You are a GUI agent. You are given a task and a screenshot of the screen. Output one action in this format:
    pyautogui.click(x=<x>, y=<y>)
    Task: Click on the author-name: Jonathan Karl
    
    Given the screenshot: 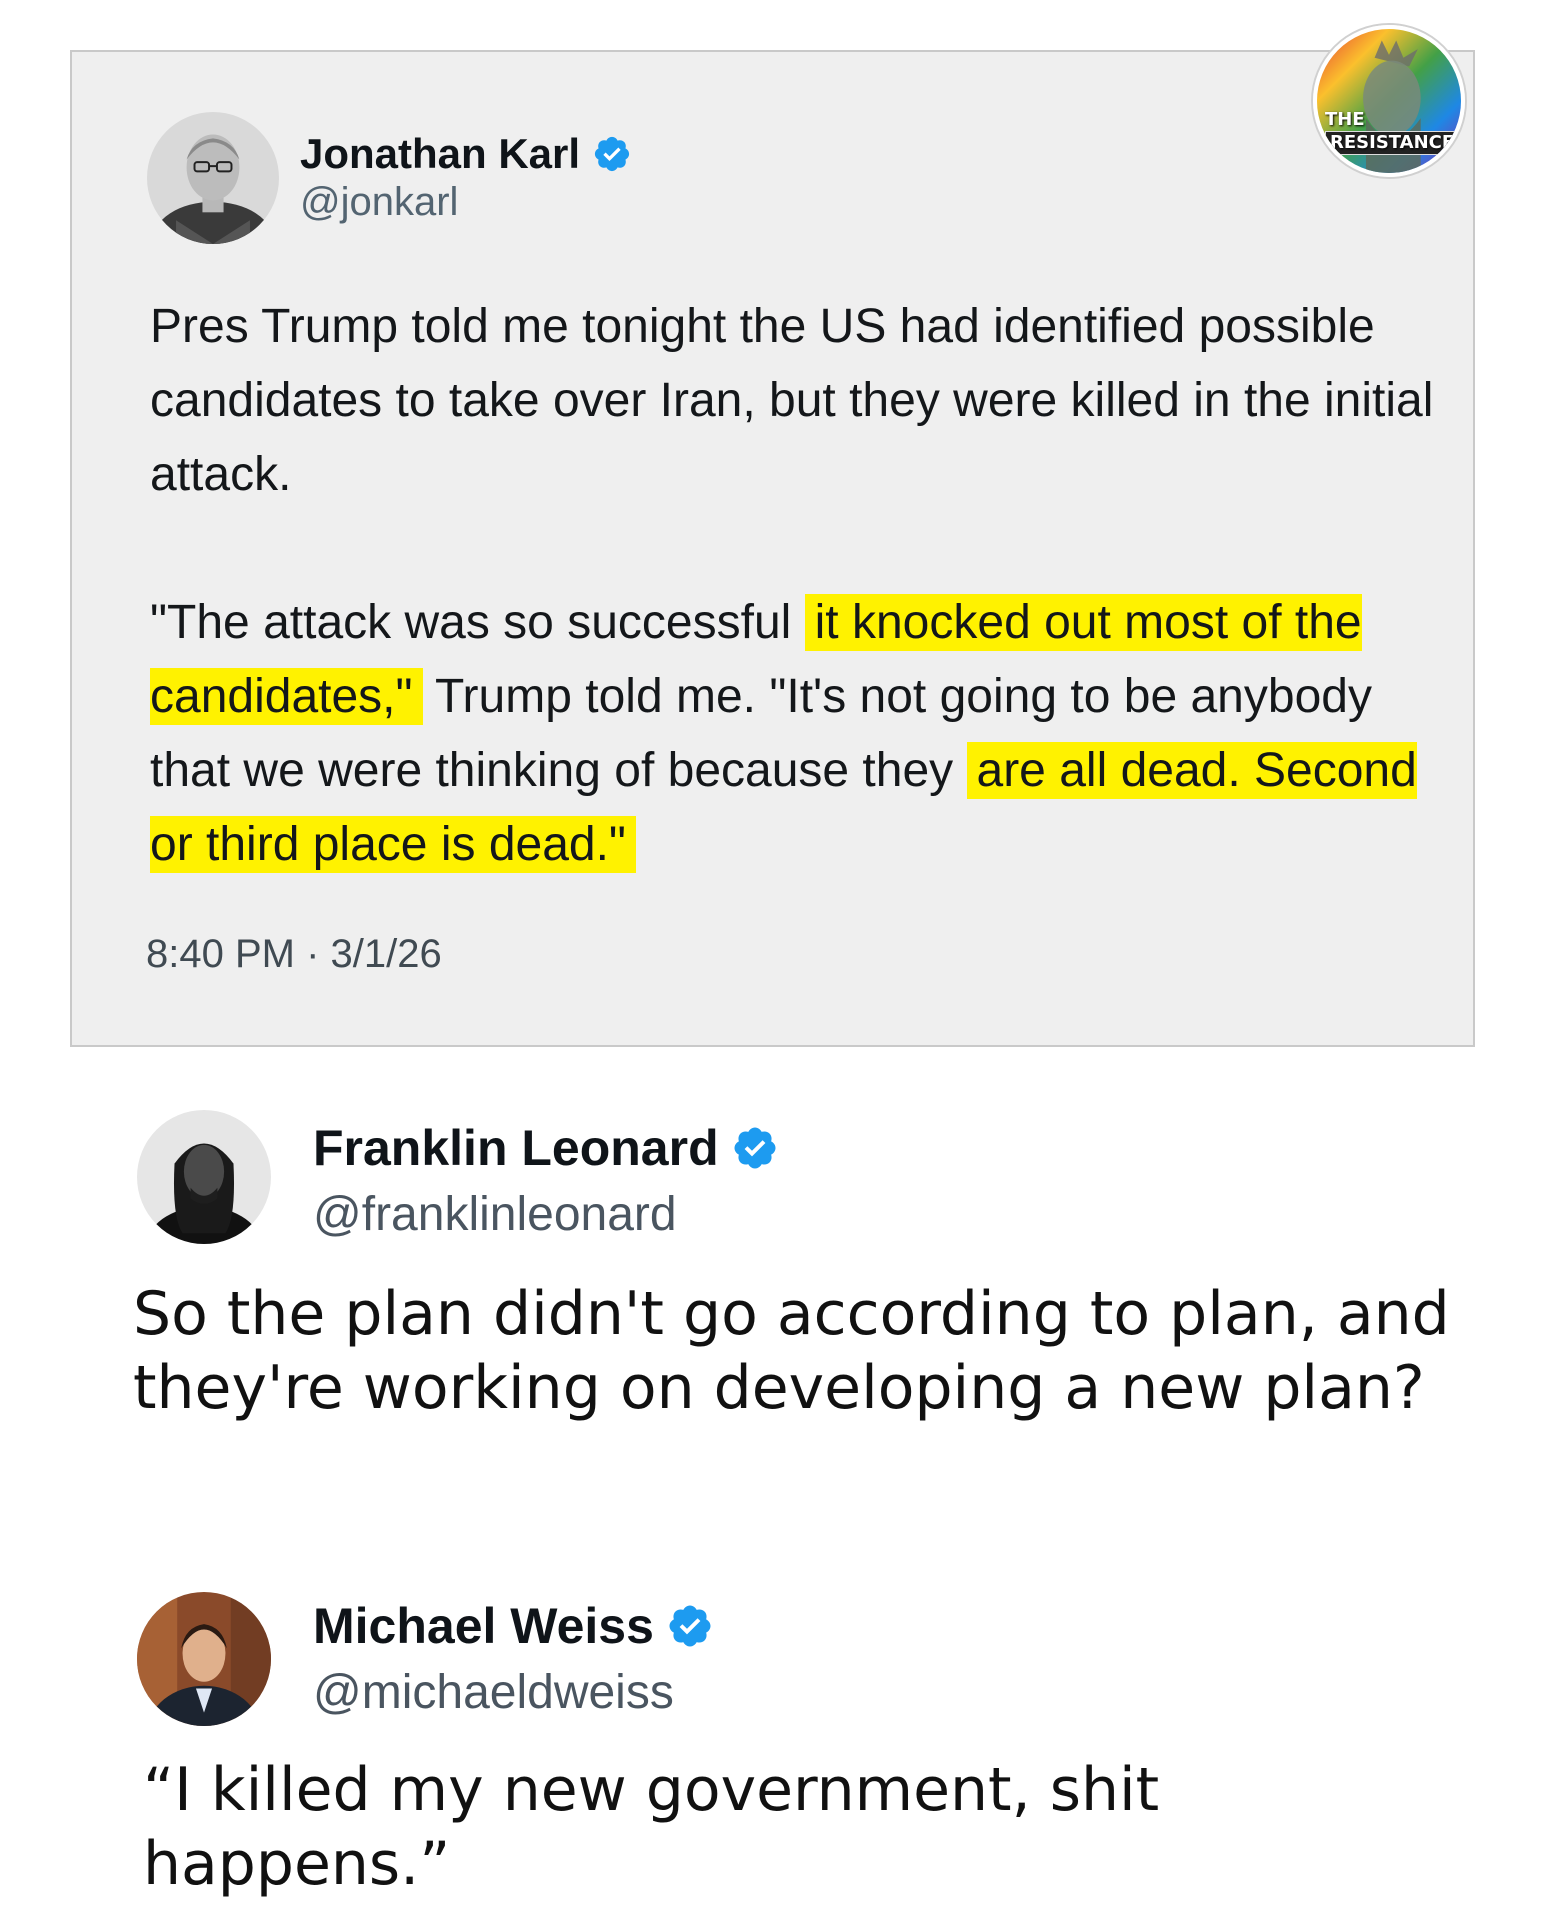 What is the action you would take?
    pyautogui.click(x=440, y=154)
    